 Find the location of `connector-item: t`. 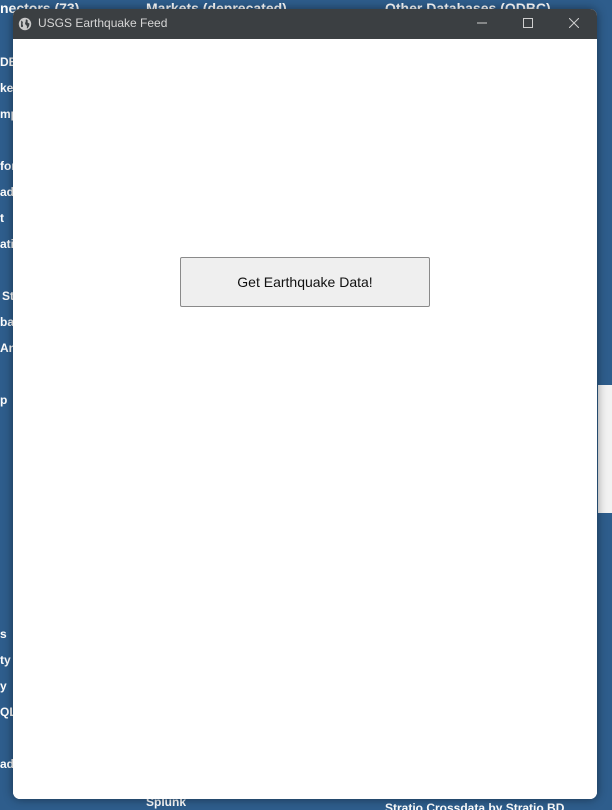

connector-item: t is located at coordinates (2, 218).